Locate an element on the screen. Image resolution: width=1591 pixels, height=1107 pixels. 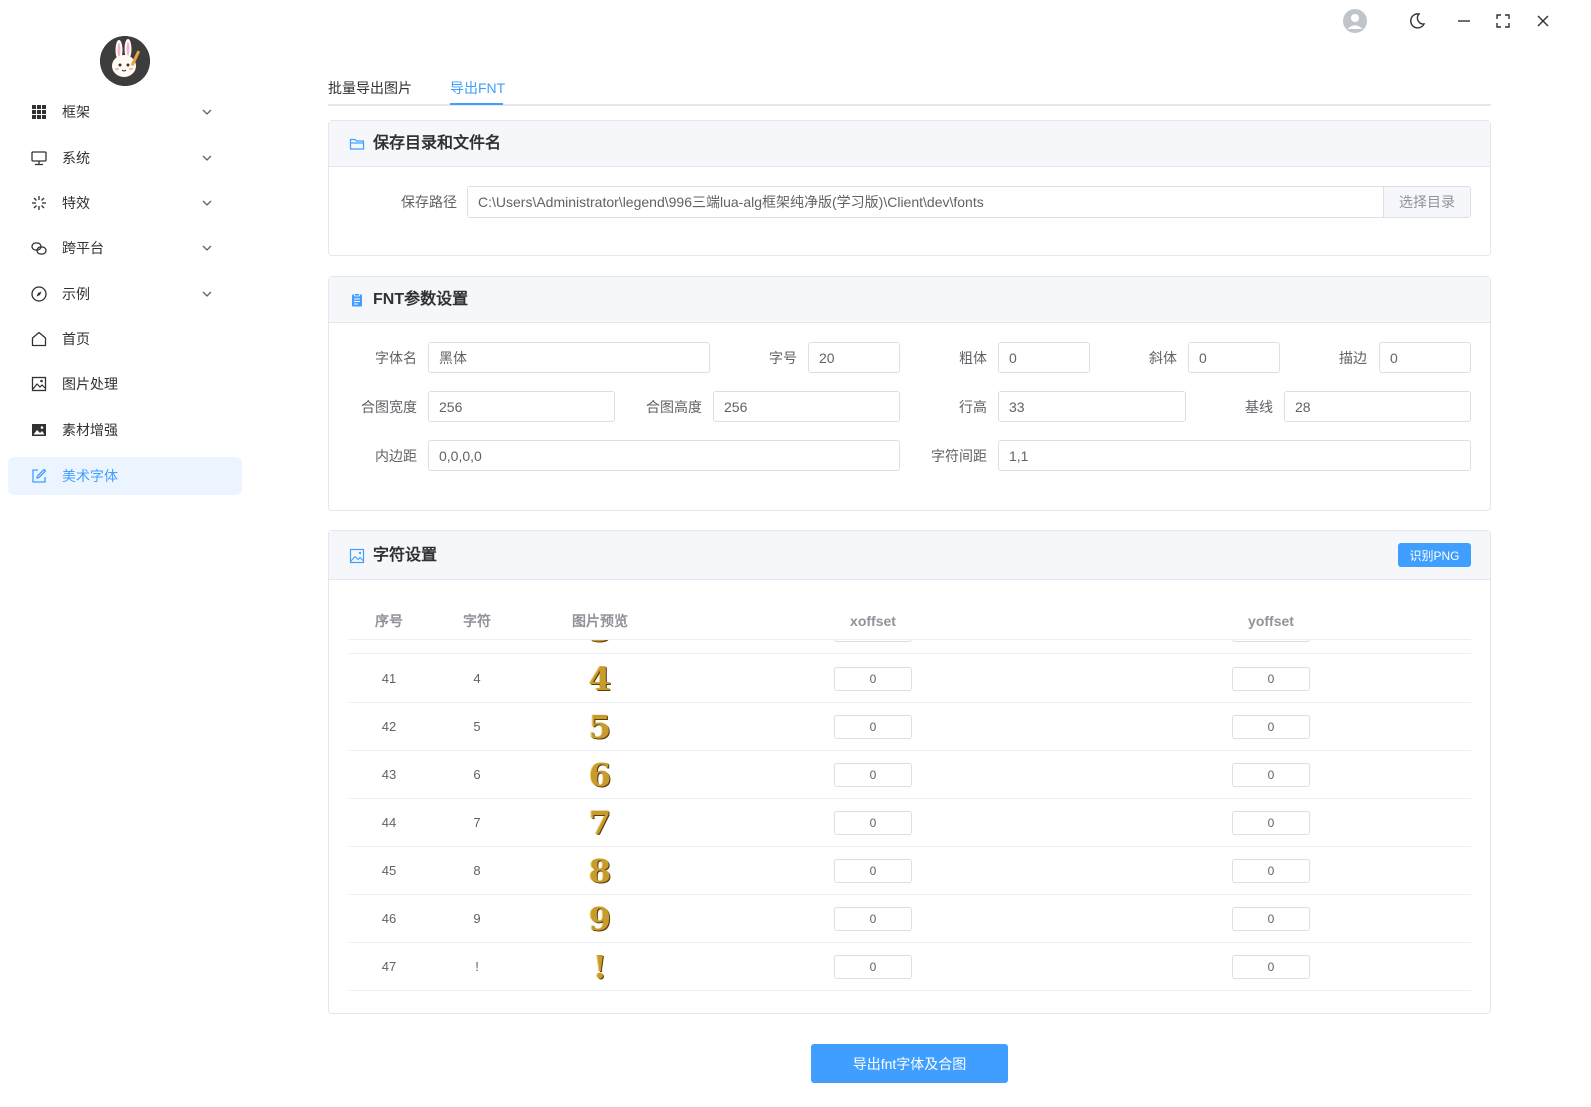
font-name-input is located at coordinates (569, 357).